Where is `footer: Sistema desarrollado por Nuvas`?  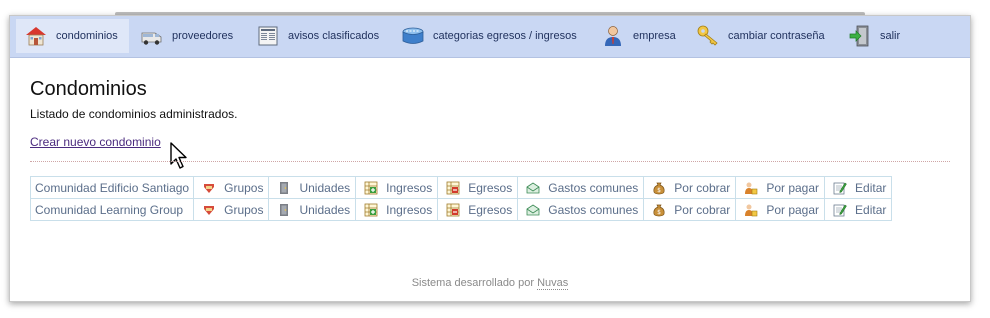
footer: Sistema desarrollado por Nuvas is located at coordinates (490, 283).